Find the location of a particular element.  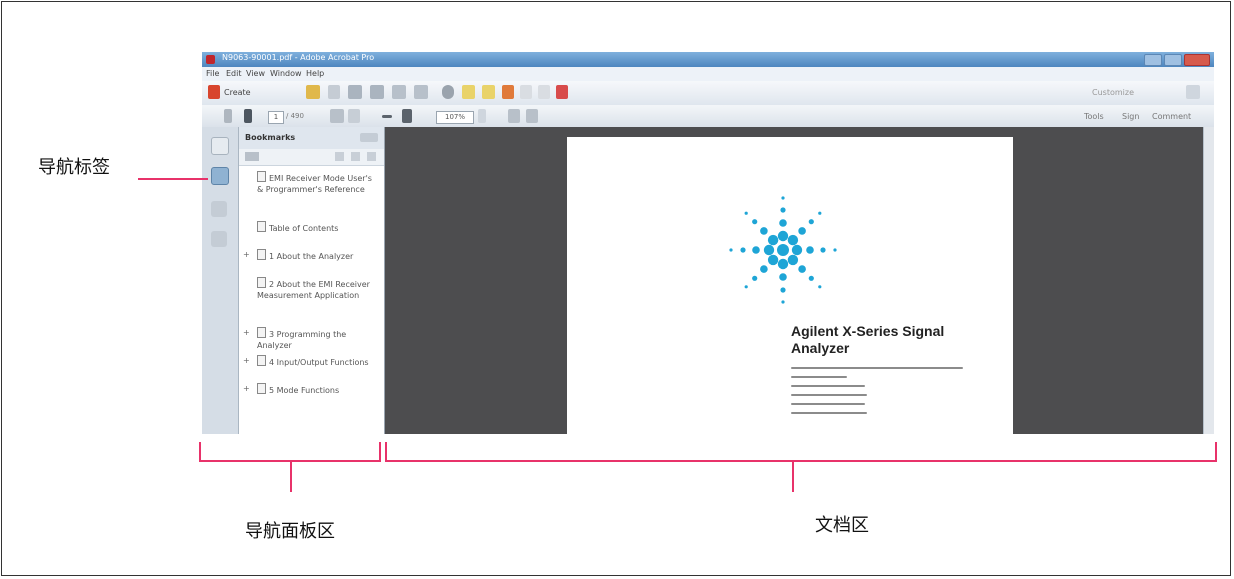

attachments-icon is located at coordinates (219, 209).